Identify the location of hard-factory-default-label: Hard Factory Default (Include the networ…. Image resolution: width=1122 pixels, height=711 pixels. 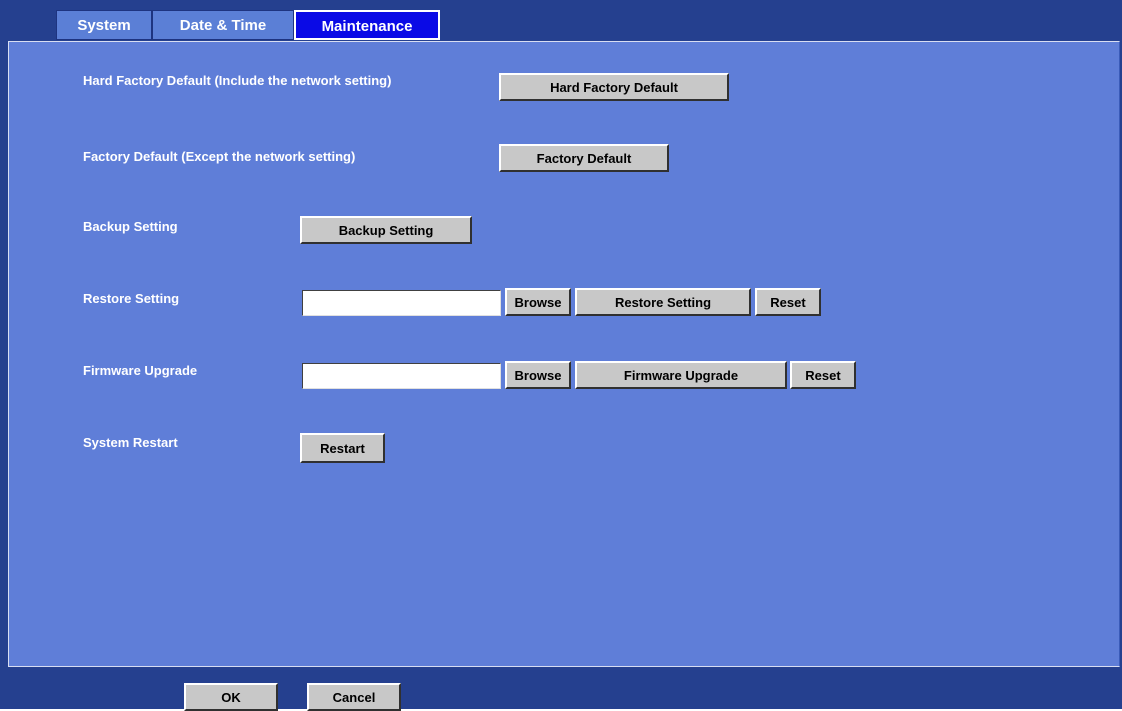
(237, 80).